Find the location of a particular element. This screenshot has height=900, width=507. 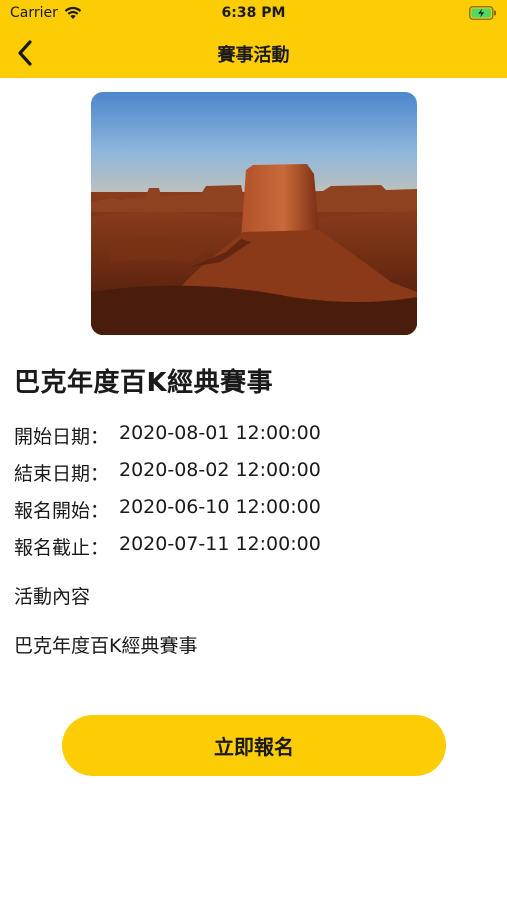

registration-deadline-row: 報名截止： 2020-07-11 12:00:00 is located at coordinates (167, 546).